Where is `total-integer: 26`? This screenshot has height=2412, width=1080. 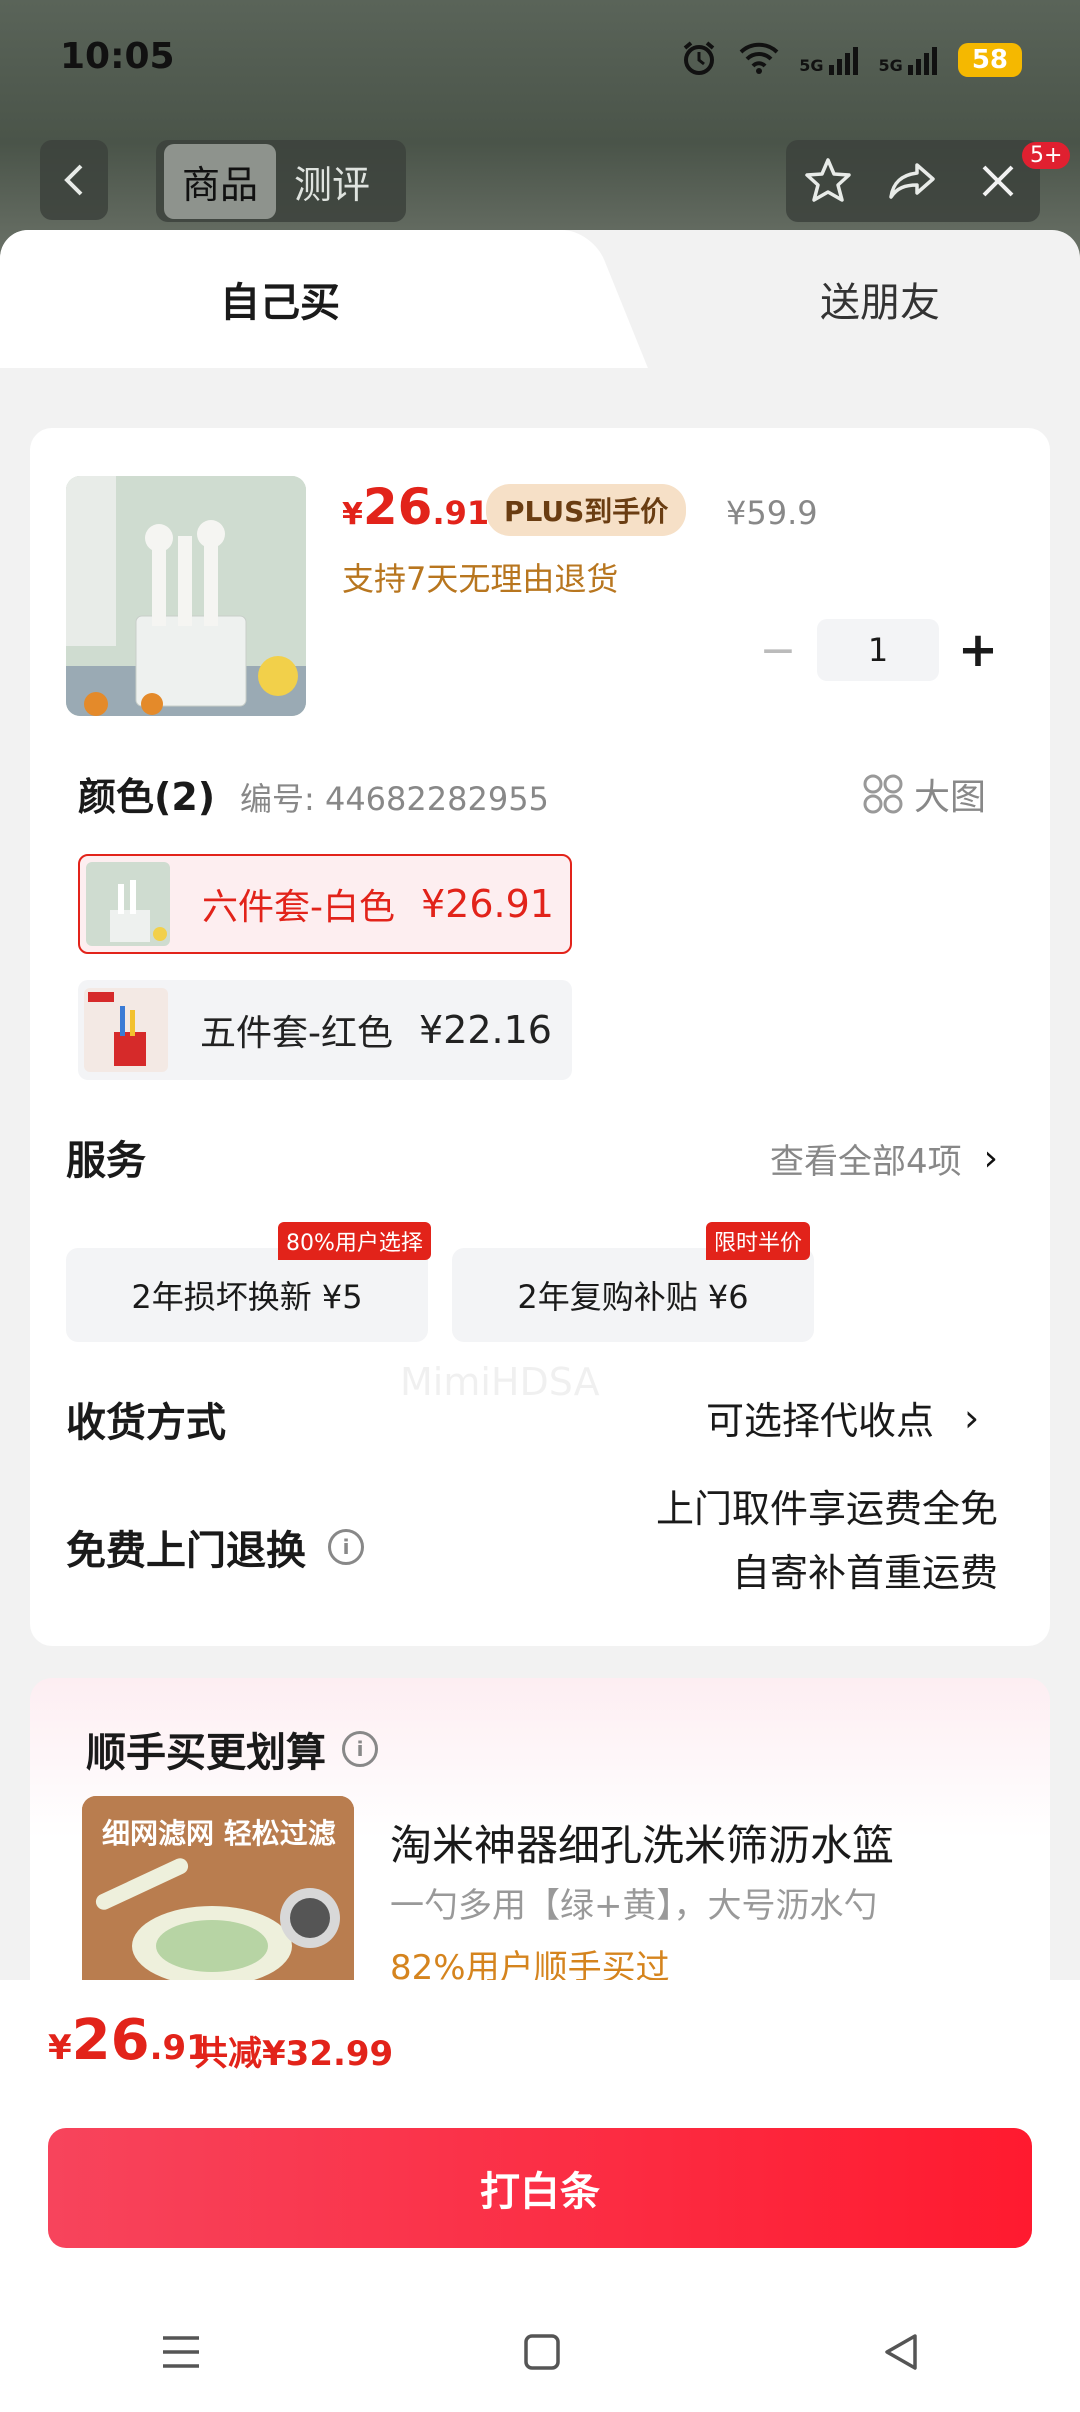 total-integer: 26 is located at coordinates (110, 2040).